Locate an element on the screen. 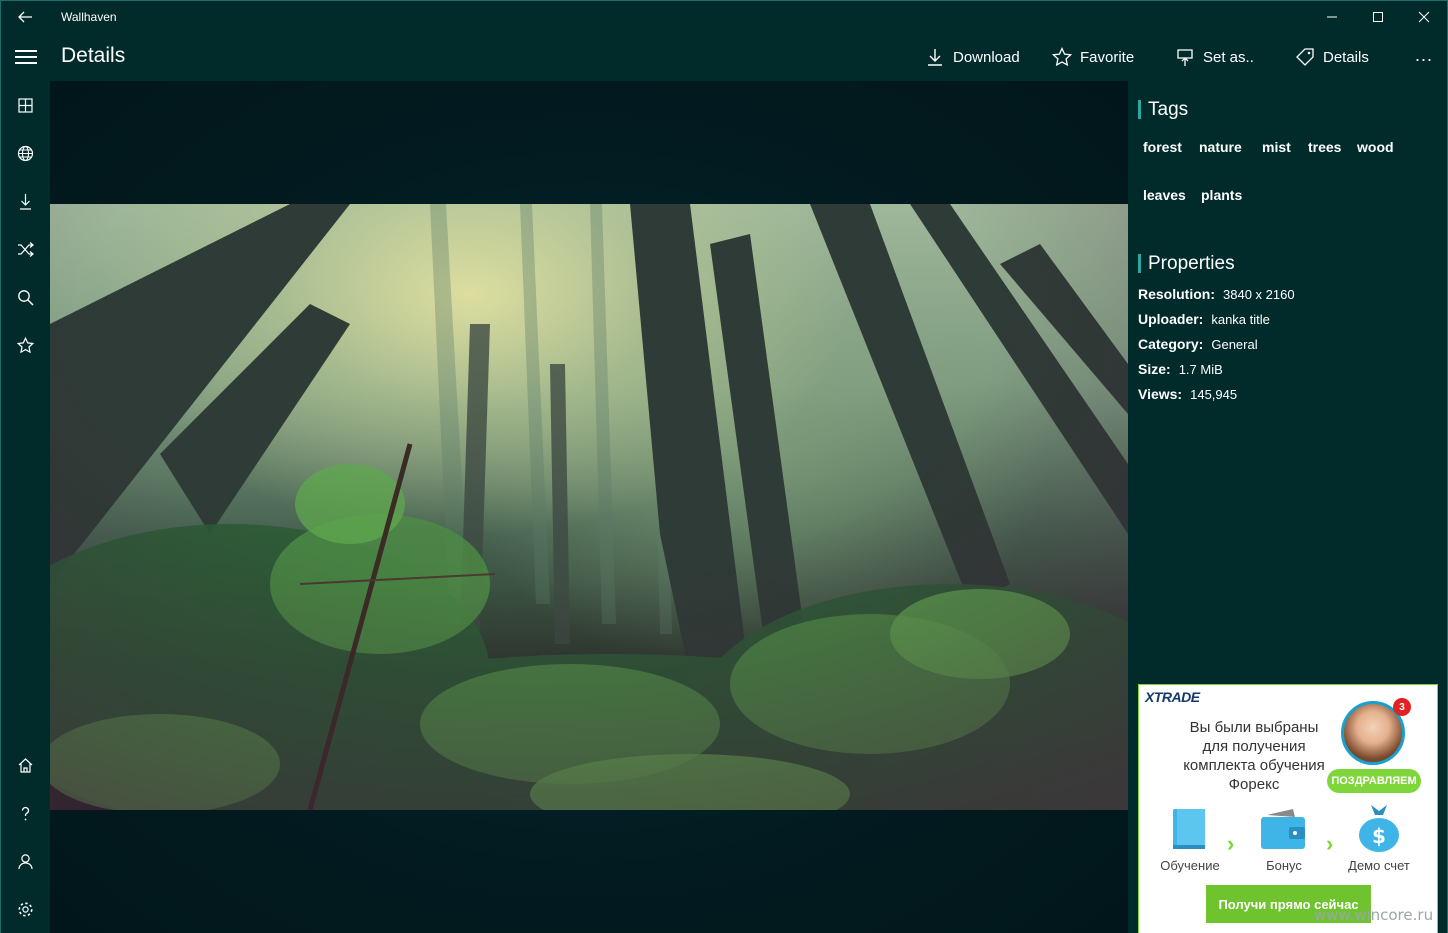 The image size is (1448, 933). watermark: www.wincore.ru is located at coordinates (1374, 915).